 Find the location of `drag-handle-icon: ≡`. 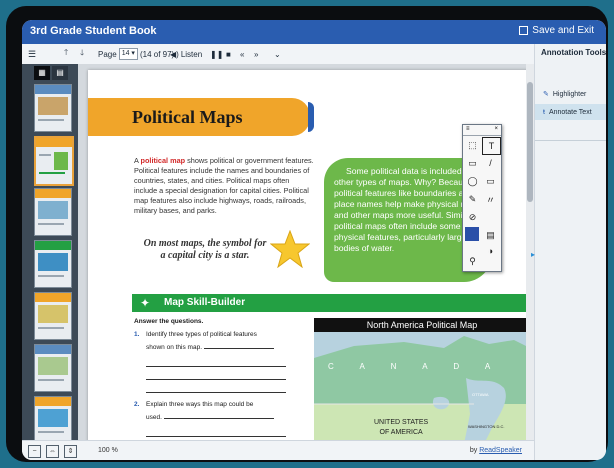

drag-handle-icon: ≡ is located at coordinates (468, 129).